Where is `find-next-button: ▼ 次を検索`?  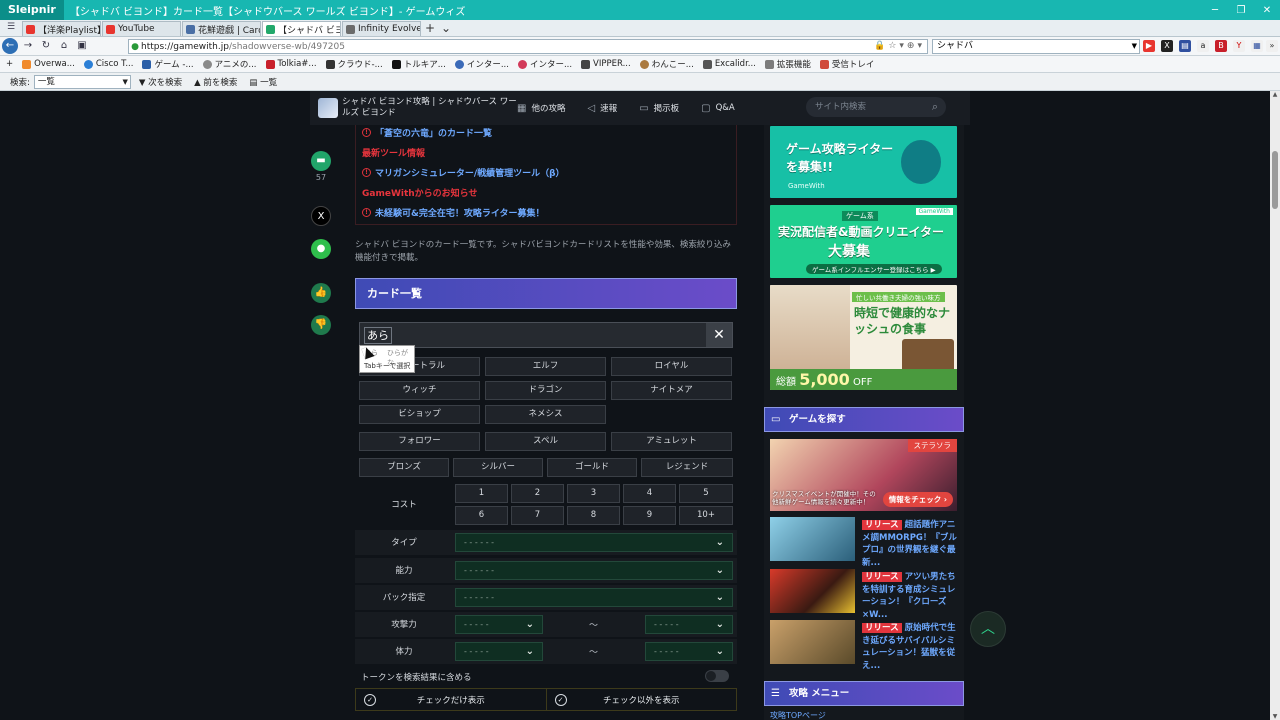
find-next-button: ▼ 次を検索 is located at coordinates (160, 82).